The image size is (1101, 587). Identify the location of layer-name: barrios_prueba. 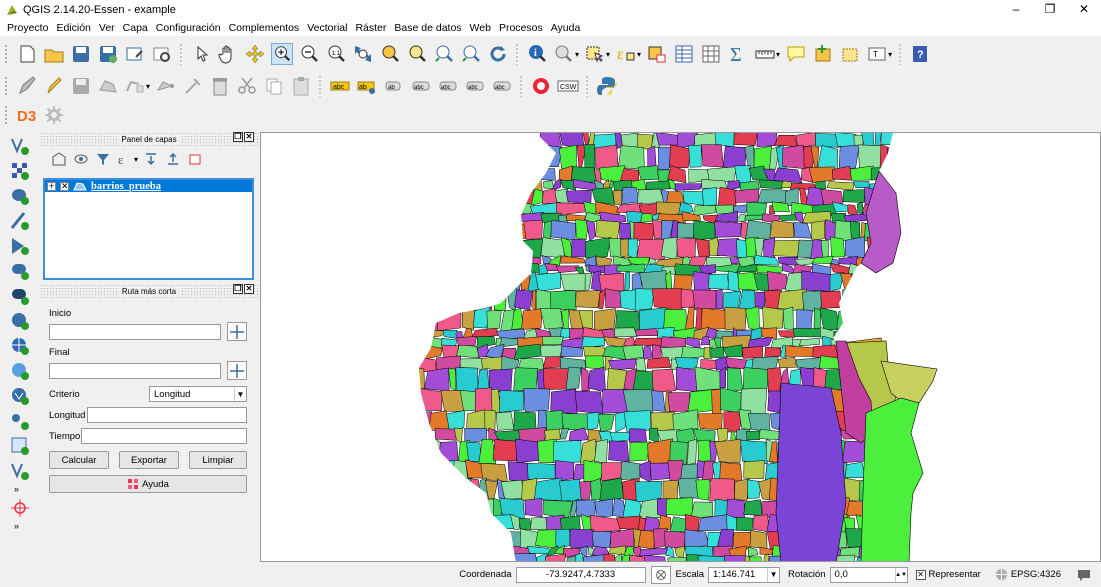
(126, 186).